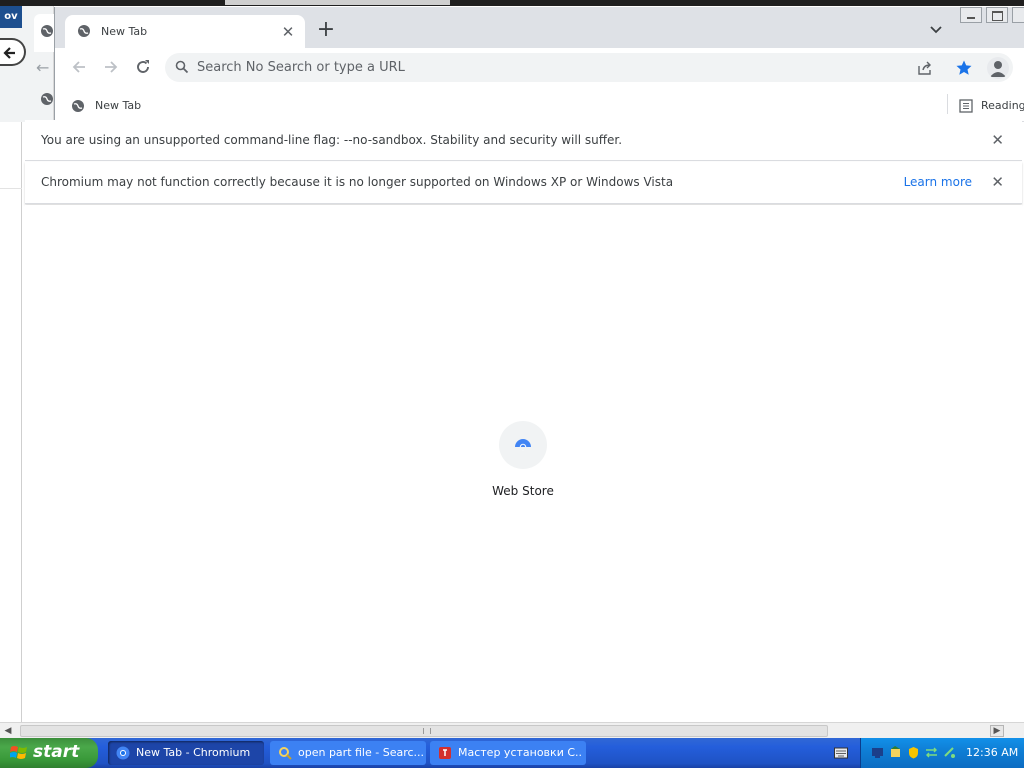 This screenshot has height=768, width=1024. What do you see at coordinates (288, 32) in the screenshot?
I see `tab-close-button: ✕` at bounding box center [288, 32].